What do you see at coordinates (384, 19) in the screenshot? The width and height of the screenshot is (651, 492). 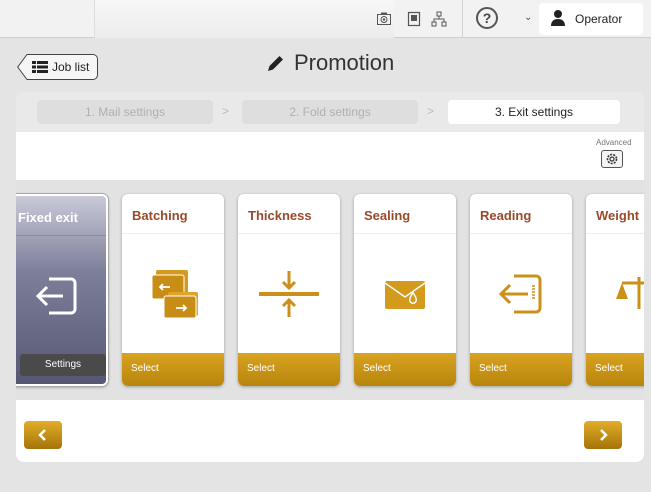 I see `camera-icon` at bounding box center [384, 19].